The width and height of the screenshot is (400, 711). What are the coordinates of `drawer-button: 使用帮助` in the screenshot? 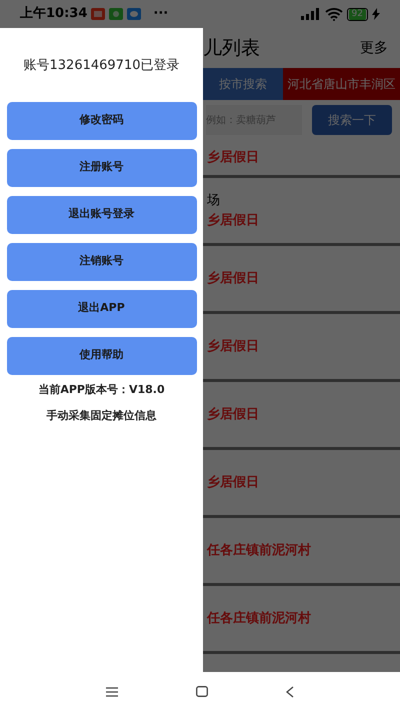 It's located at (101, 355).